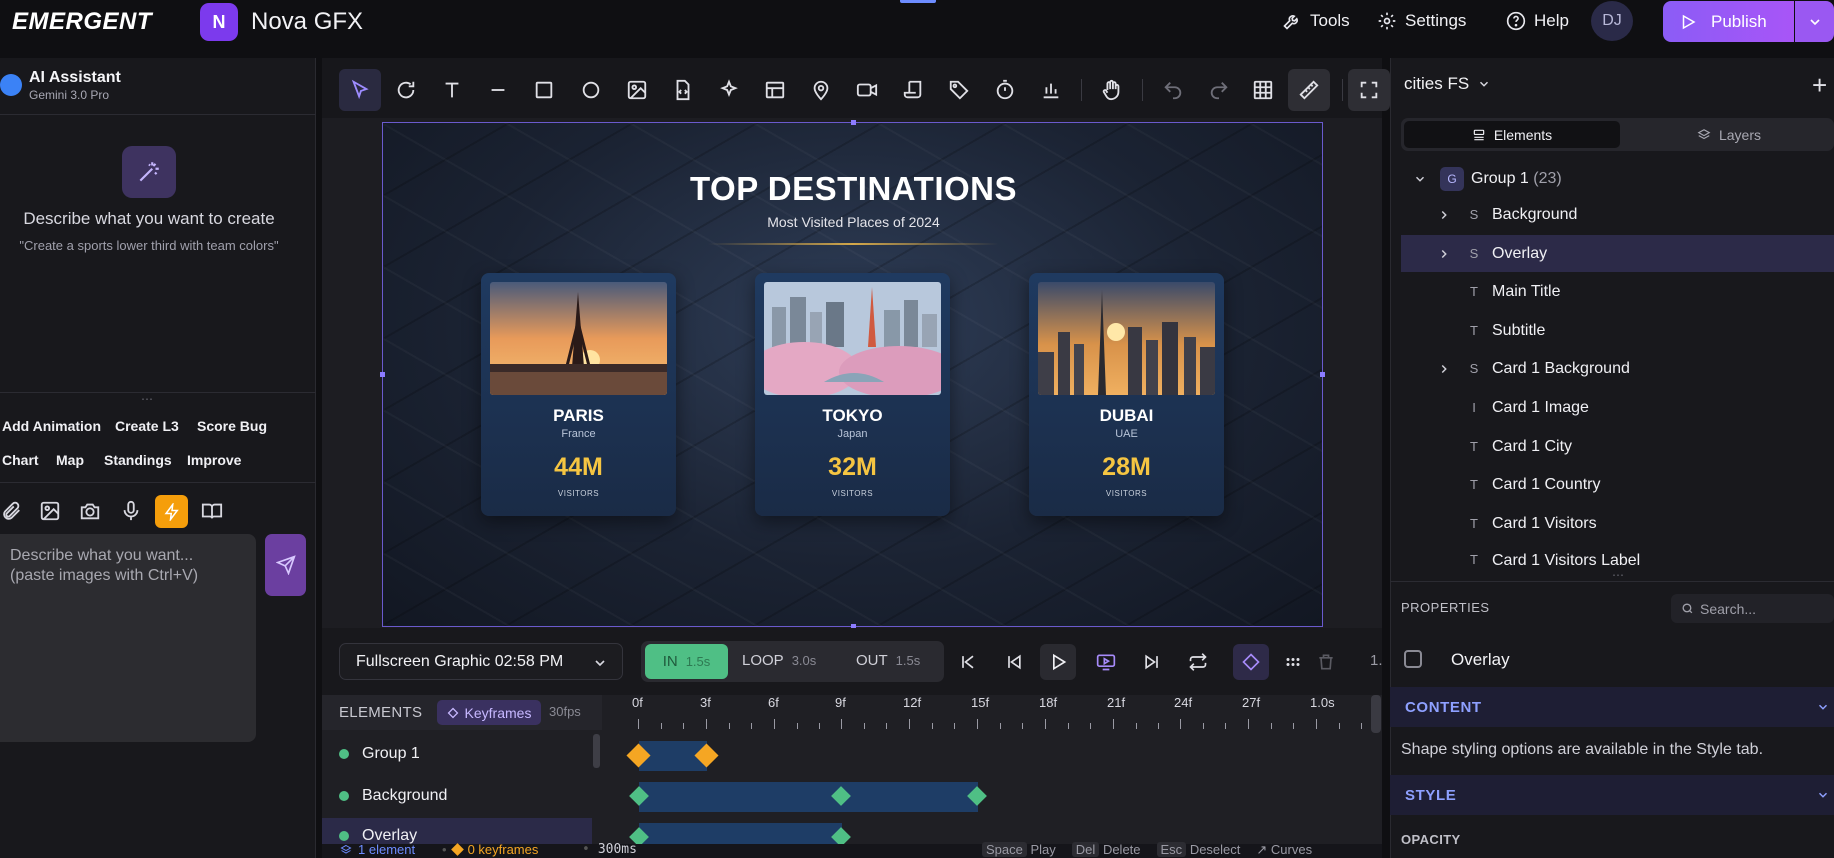 Image resolution: width=1834 pixels, height=858 pixels. What do you see at coordinates (1617, 291) in the screenshot?
I see `layer-row-main-title: T Main Title` at bounding box center [1617, 291].